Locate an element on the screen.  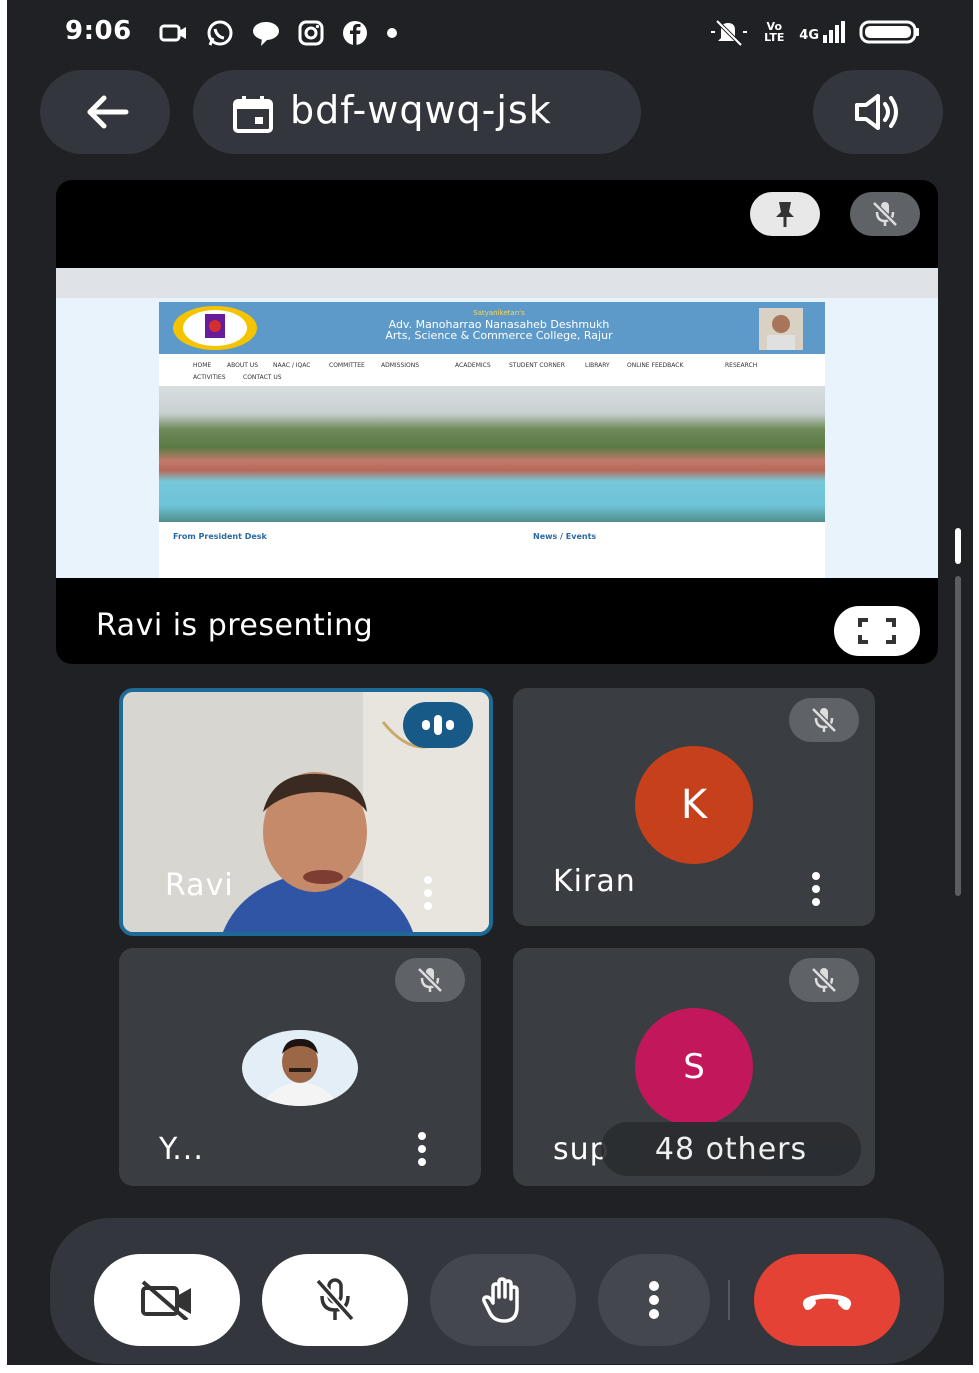
calendar-icon is located at coordinates (253, 114).